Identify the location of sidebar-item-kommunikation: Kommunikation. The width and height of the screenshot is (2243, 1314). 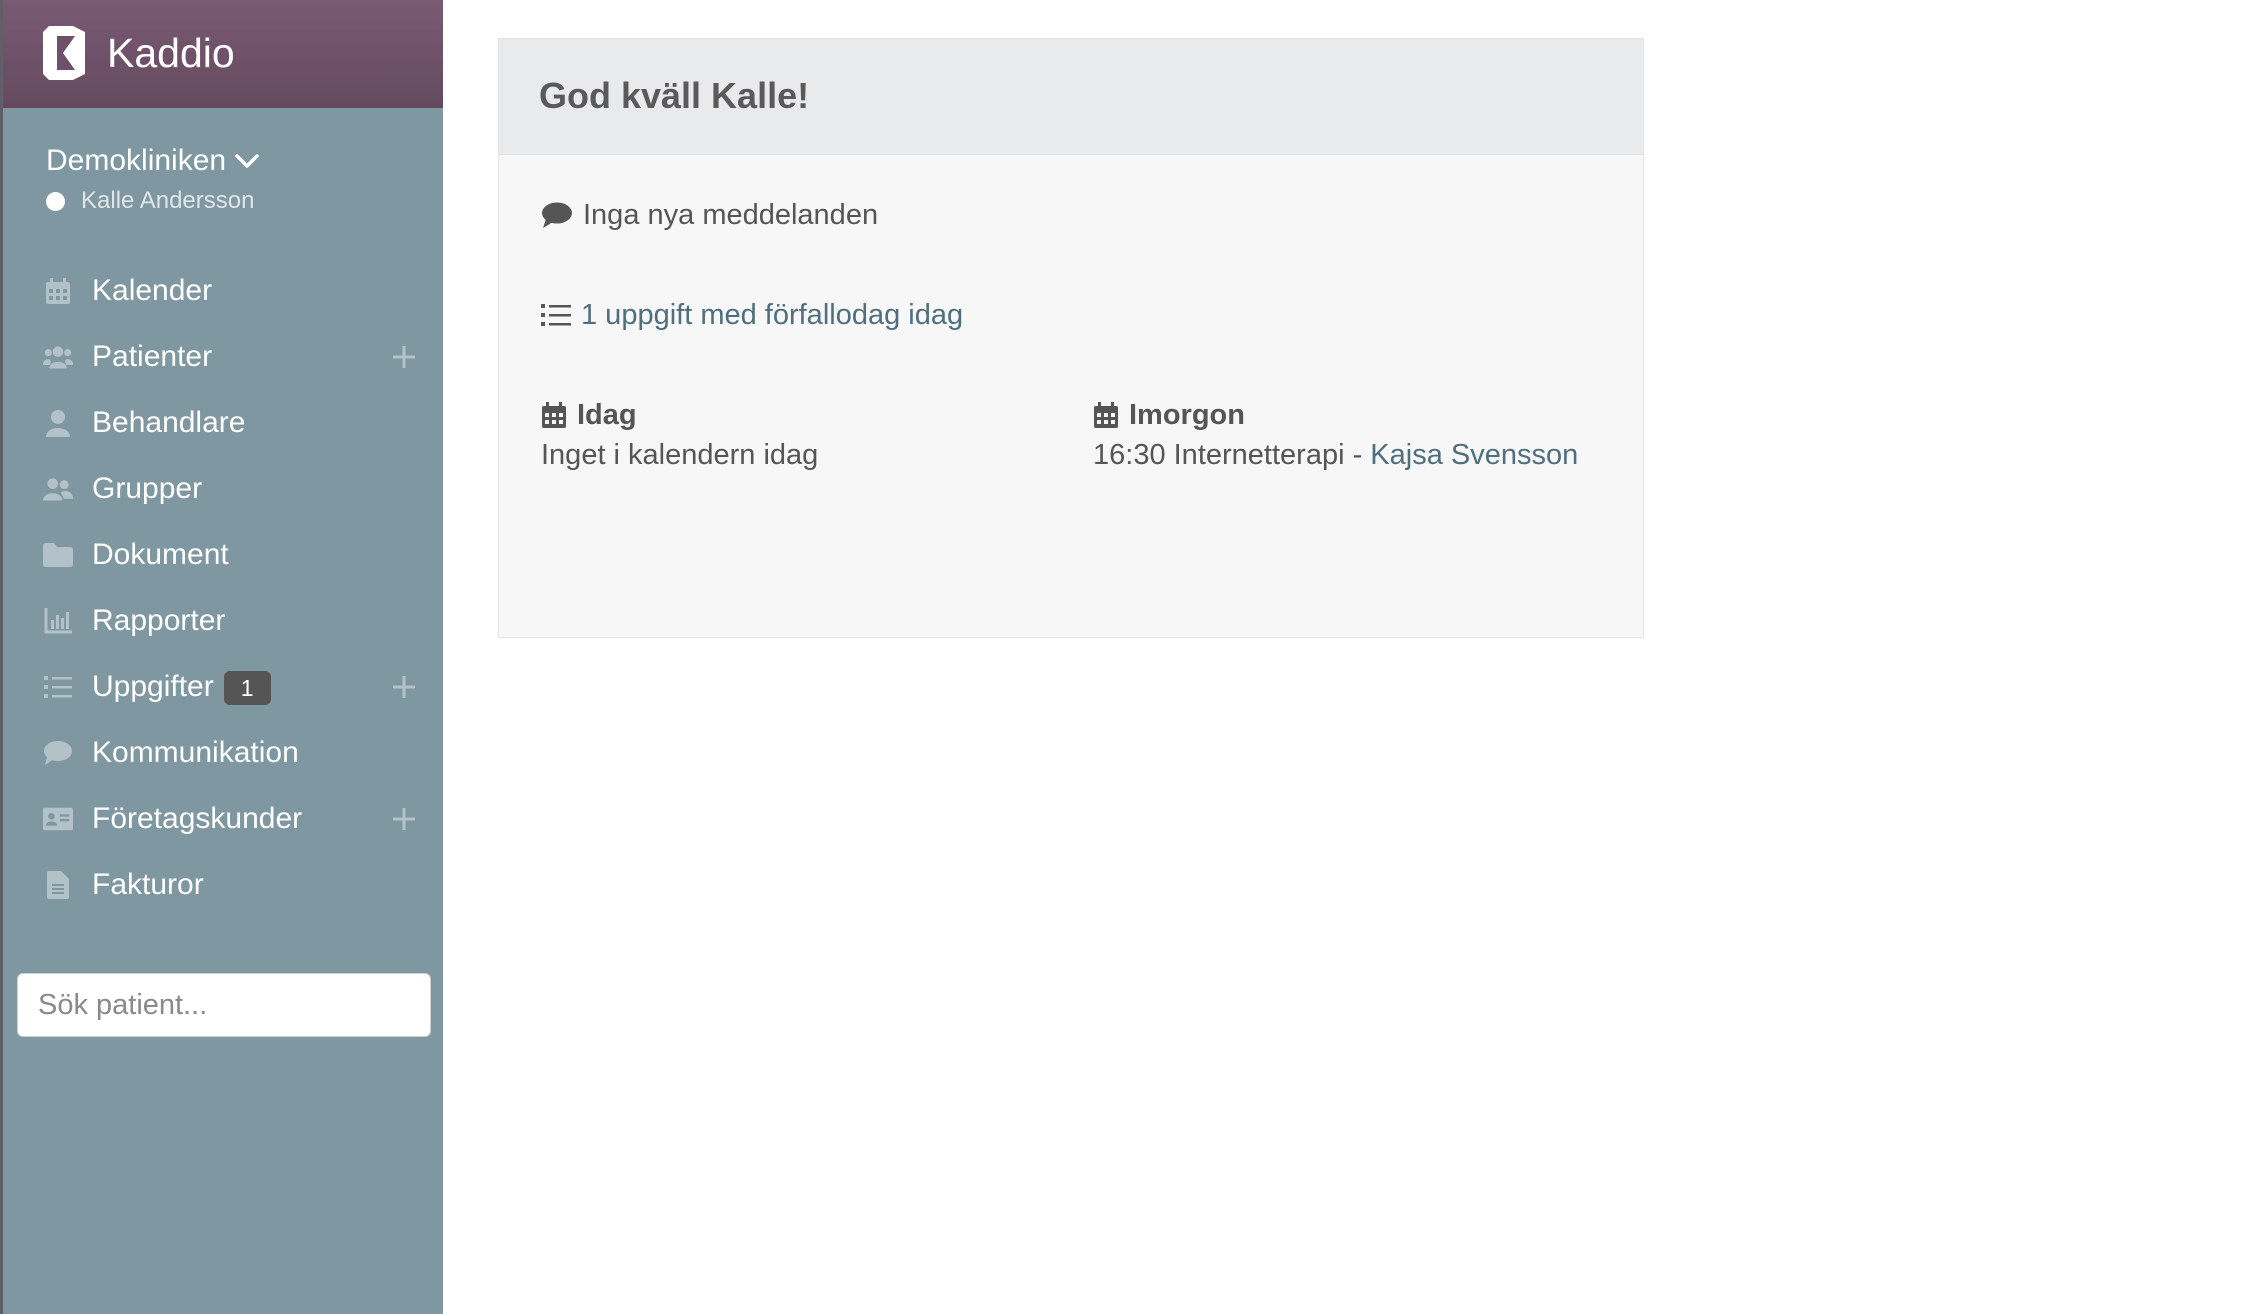
(223, 753).